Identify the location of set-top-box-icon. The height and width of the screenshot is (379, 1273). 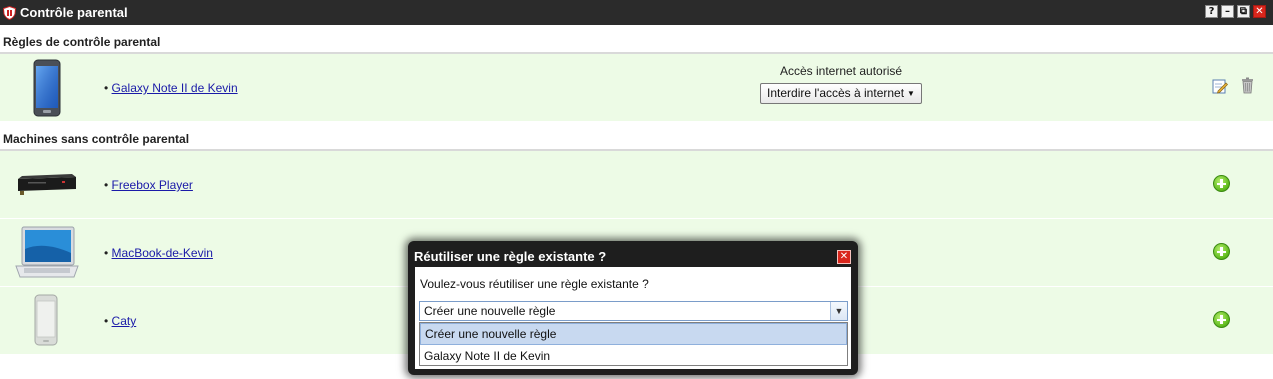
(47, 184).